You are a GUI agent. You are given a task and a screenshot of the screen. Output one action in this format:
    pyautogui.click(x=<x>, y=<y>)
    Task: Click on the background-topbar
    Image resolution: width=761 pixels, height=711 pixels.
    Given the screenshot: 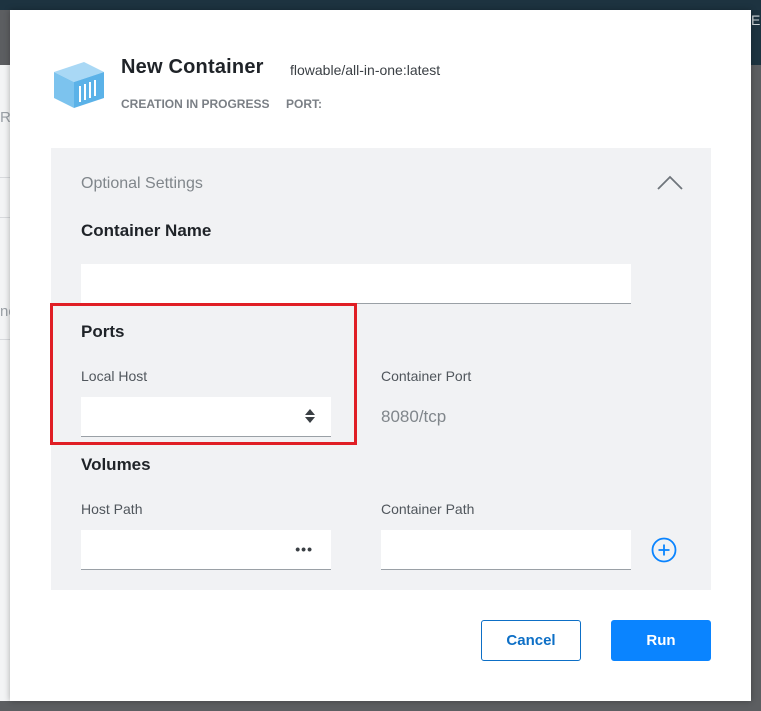 What is the action you would take?
    pyautogui.click(x=380, y=5)
    